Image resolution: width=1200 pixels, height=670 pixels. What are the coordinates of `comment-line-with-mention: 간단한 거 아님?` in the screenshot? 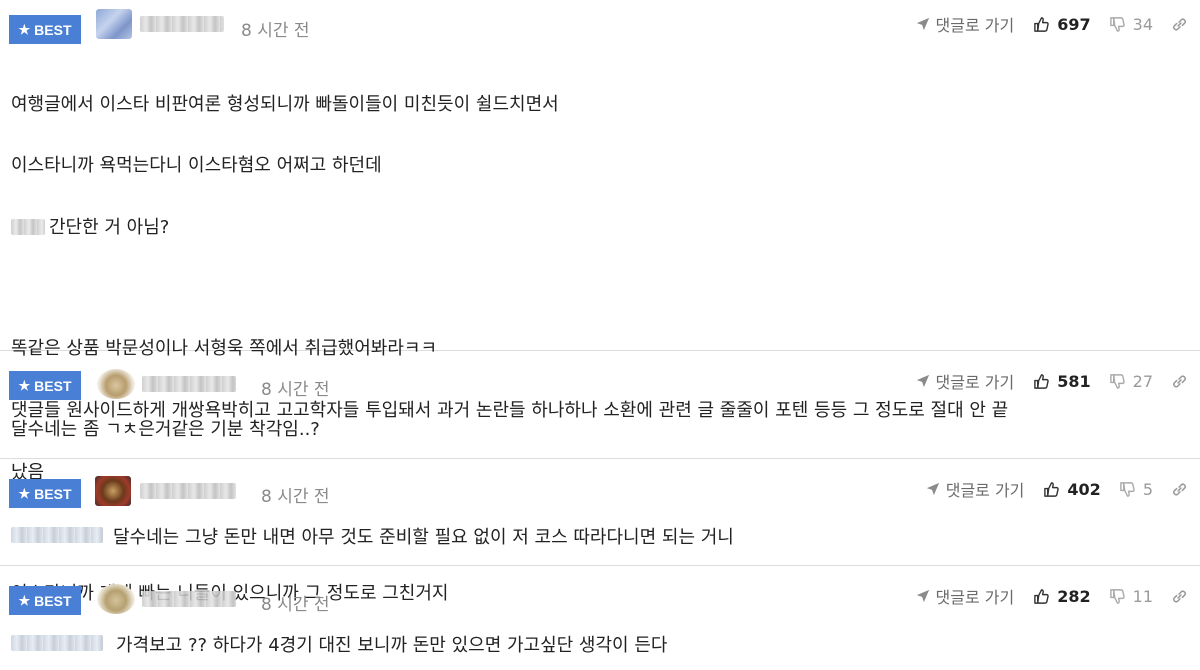 It's located at (600, 228).